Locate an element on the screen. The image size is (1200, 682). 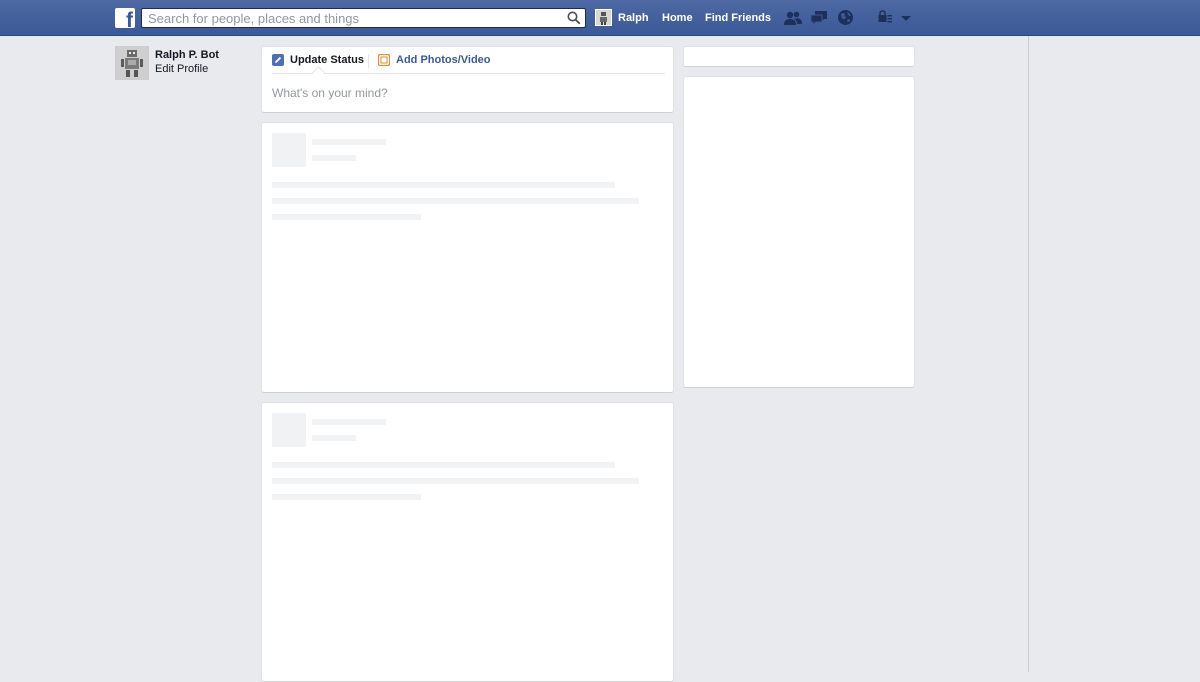
friend-requests-icon is located at coordinates (793, 18).